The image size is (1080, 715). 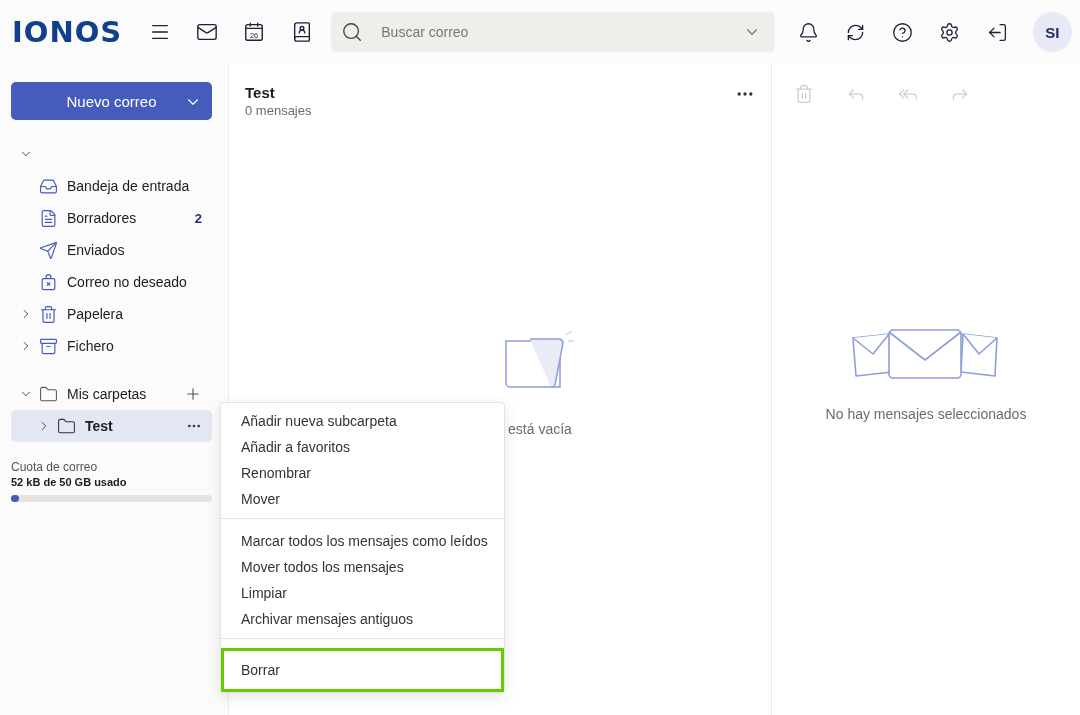 I want to click on folder-label: Correo no deseado, so click(x=127, y=282).